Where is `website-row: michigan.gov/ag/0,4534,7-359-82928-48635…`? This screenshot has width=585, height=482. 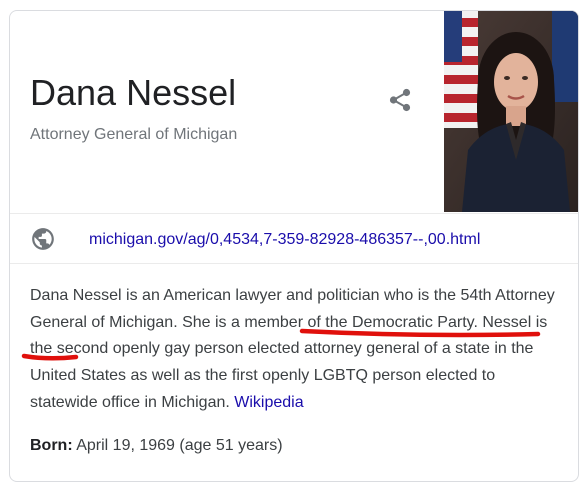 website-row: michigan.gov/ag/0,4534,7-359-82928-48635… is located at coordinates (294, 240).